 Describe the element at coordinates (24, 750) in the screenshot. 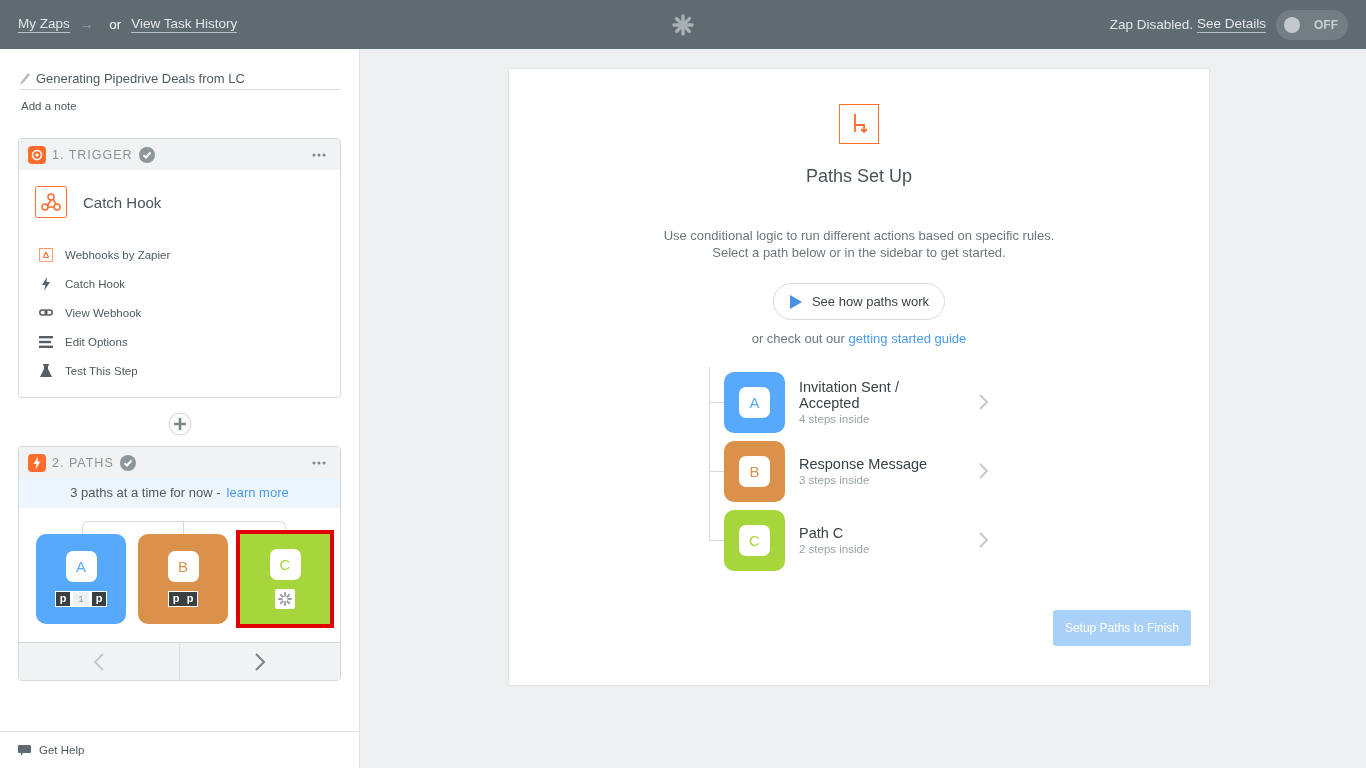

I see `chat-icon` at that location.